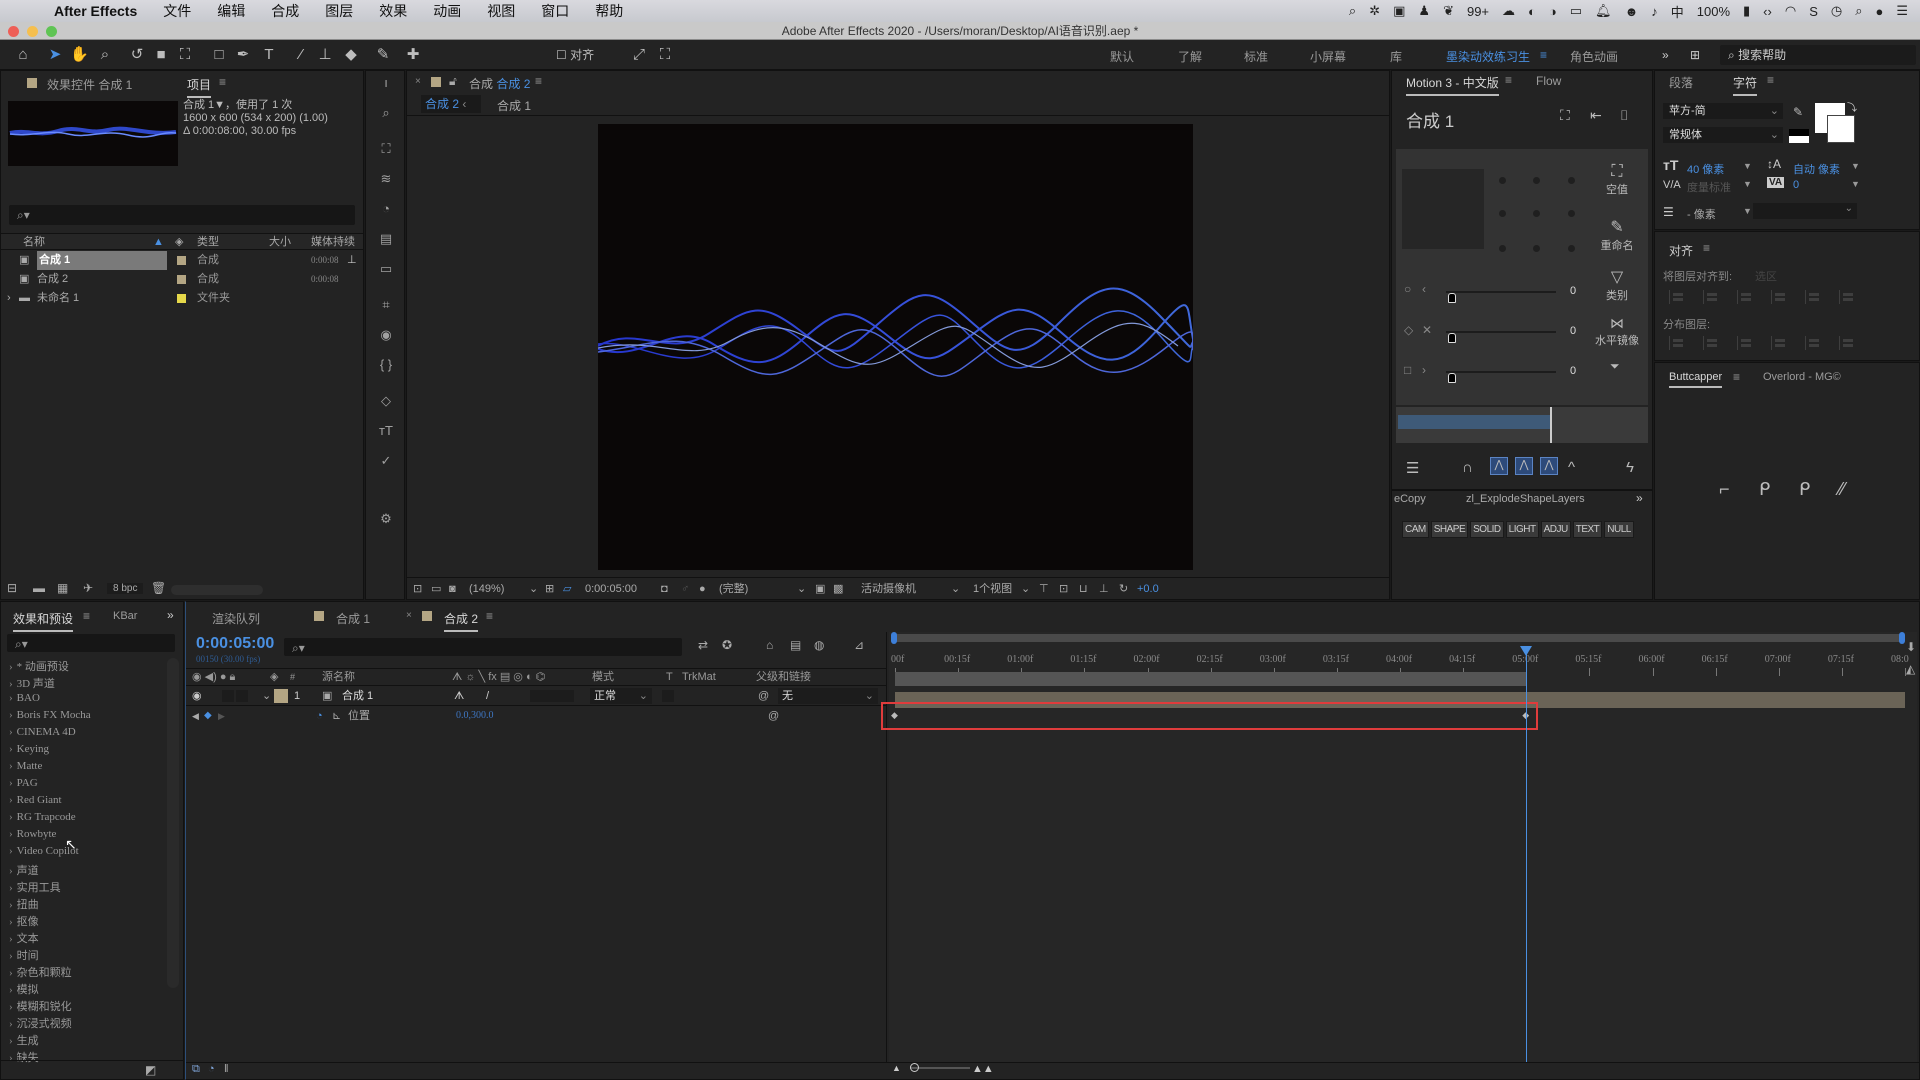 The image size is (1920, 1080). Describe the element at coordinates (773, 716) in the screenshot. I see `property-pickwhip-icon: @` at that location.